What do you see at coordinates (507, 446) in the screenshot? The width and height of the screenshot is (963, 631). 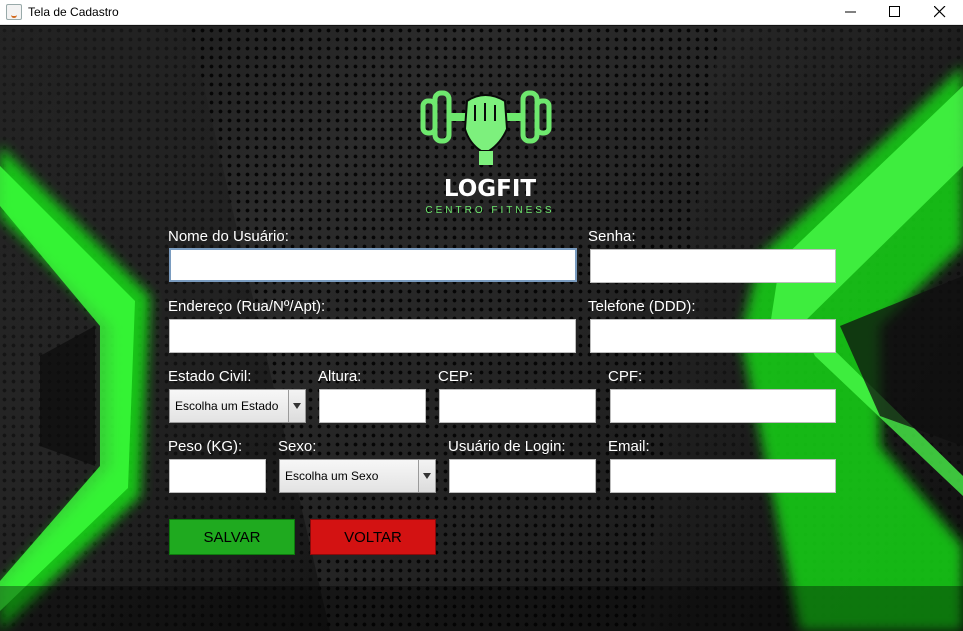 I see `usuario-login-label: Usuário de Login:` at bounding box center [507, 446].